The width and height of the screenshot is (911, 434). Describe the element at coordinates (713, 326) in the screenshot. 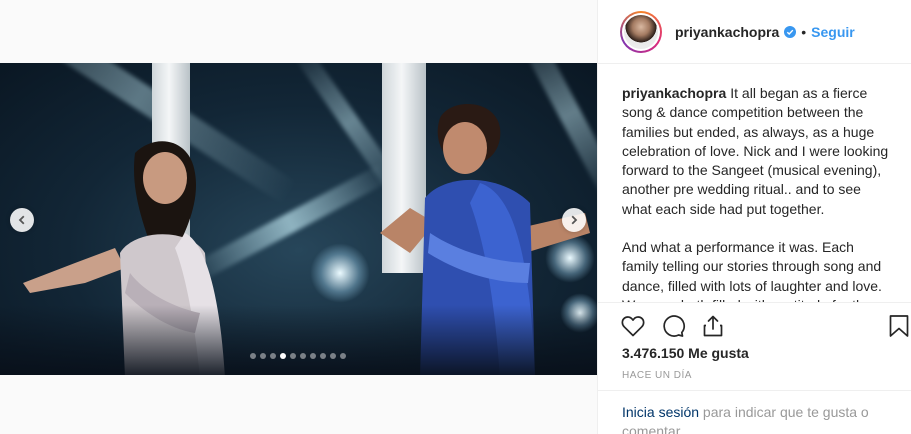

I see `share-icon` at that location.